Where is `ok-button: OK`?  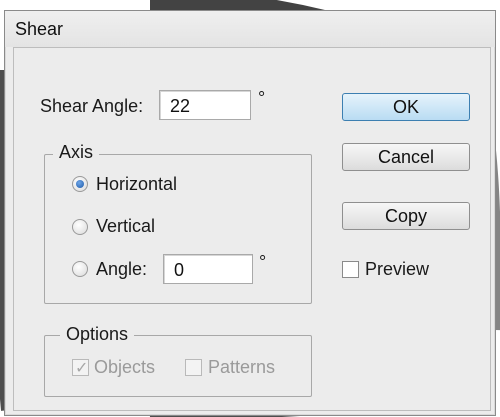
ok-button: OK is located at coordinates (406, 107).